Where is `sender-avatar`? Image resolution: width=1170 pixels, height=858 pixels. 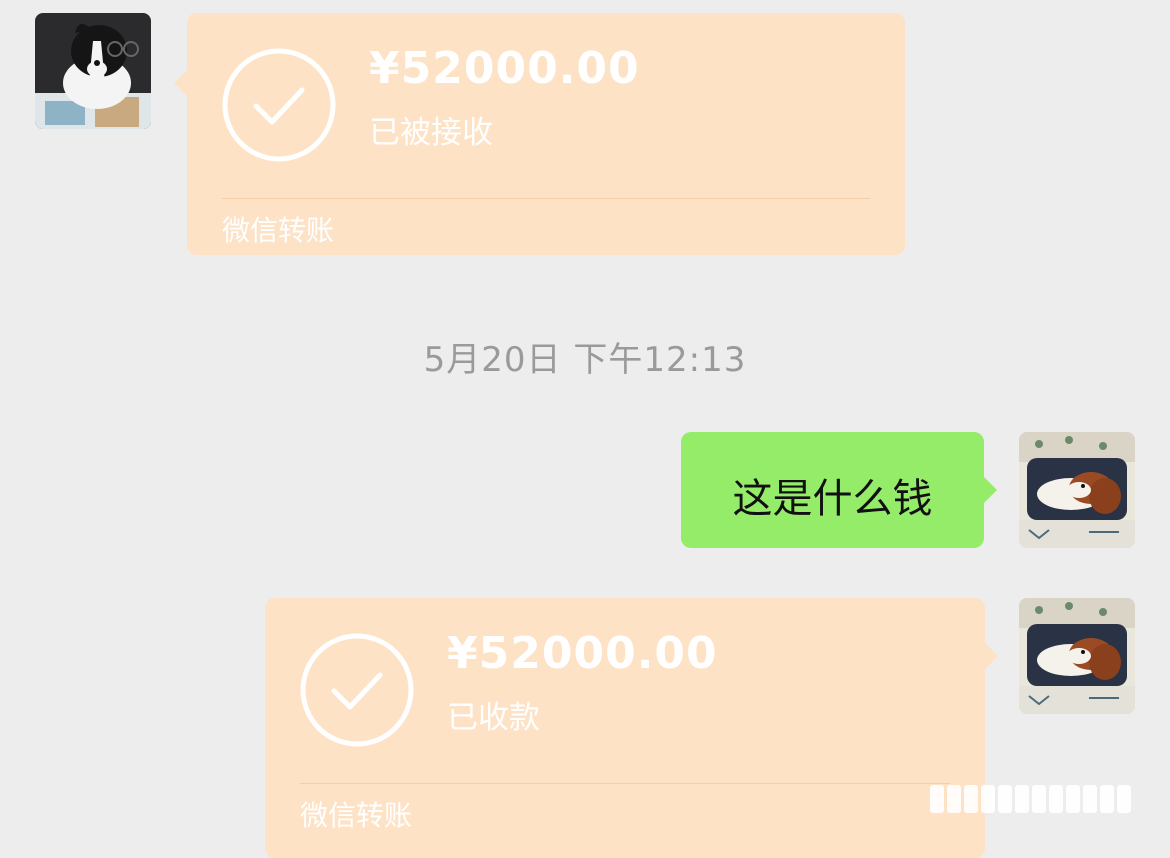 sender-avatar is located at coordinates (93, 71).